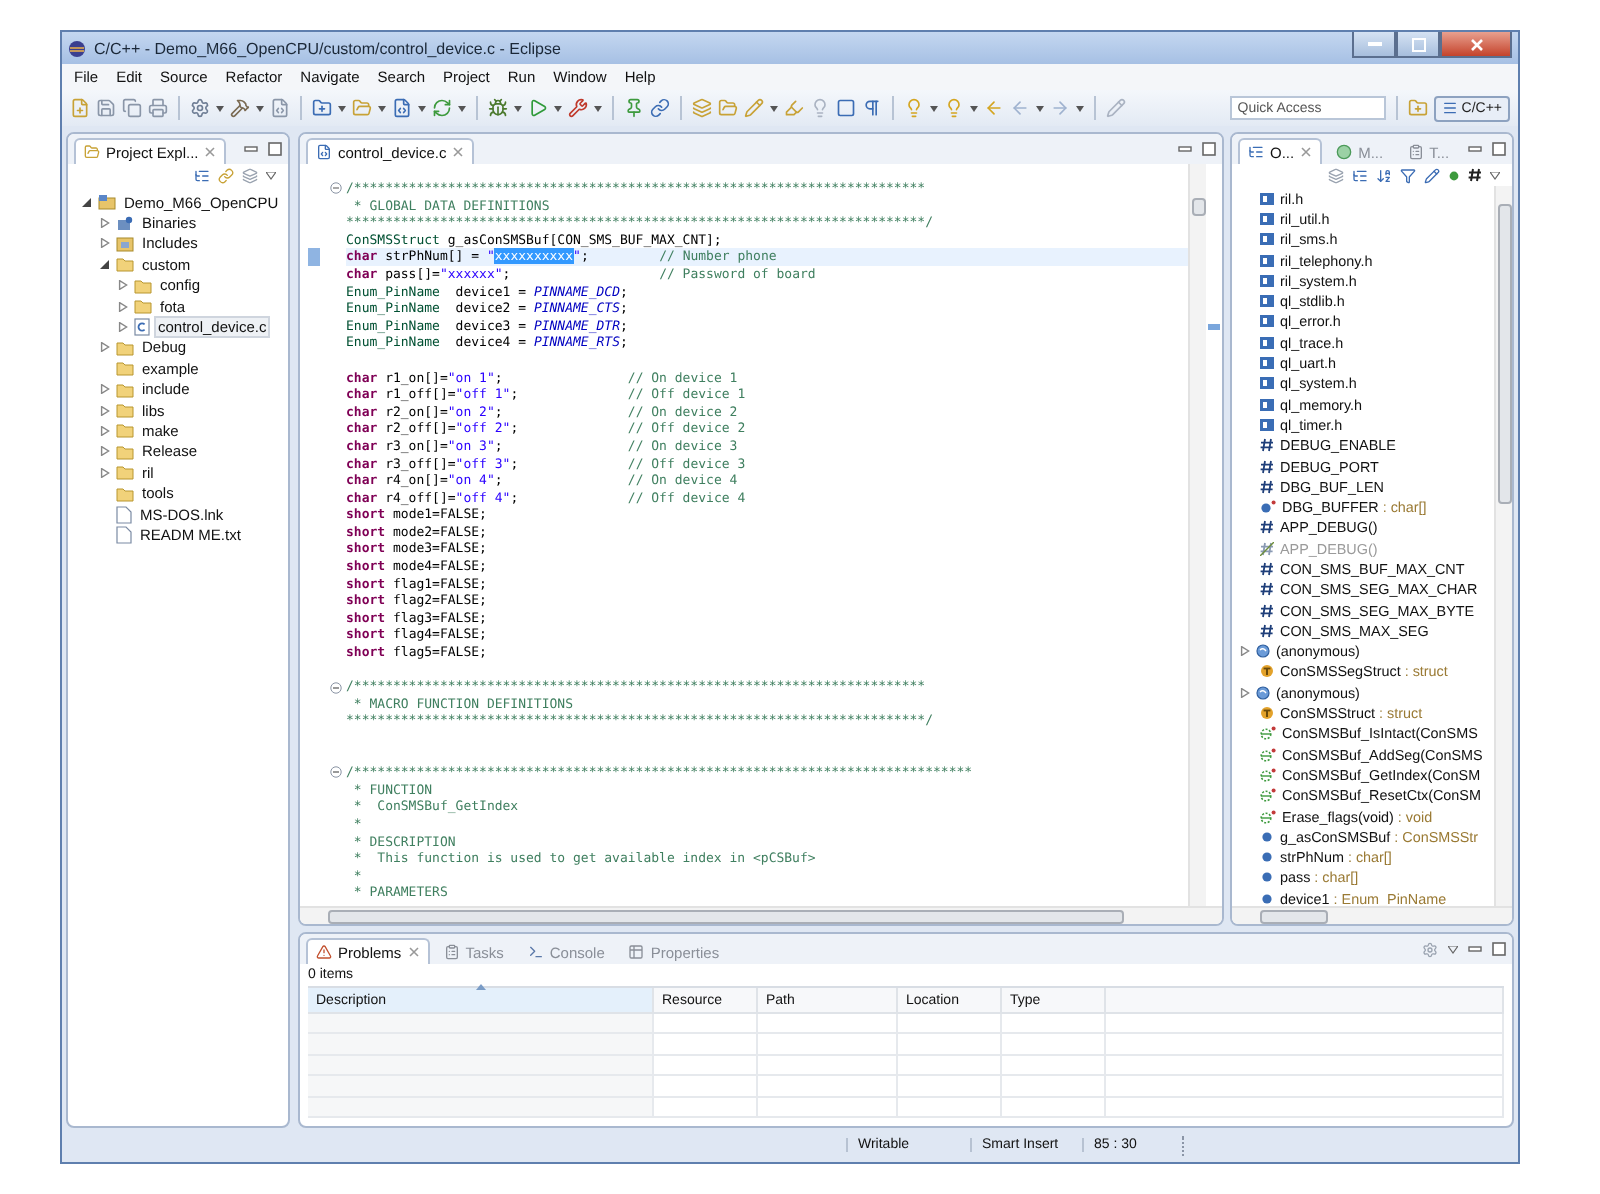 The width and height of the screenshot is (1600, 1194). I want to click on task-list-icon, so click(1415, 152).